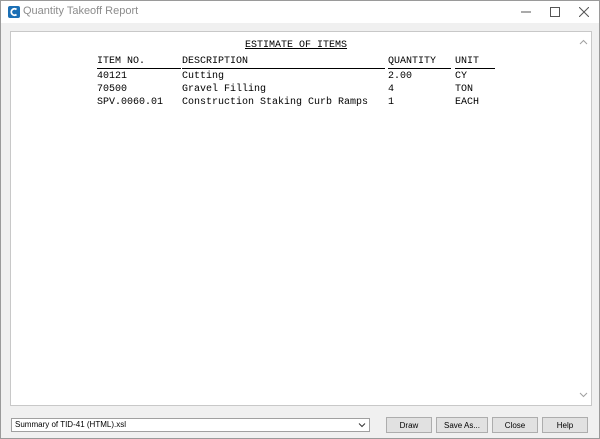 The height and width of the screenshot is (439, 600). What do you see at coordinates (300, 12) in the screenshot?
I see `title-bar: Quantity Takeoff Report` at bounding box center [300, 12].